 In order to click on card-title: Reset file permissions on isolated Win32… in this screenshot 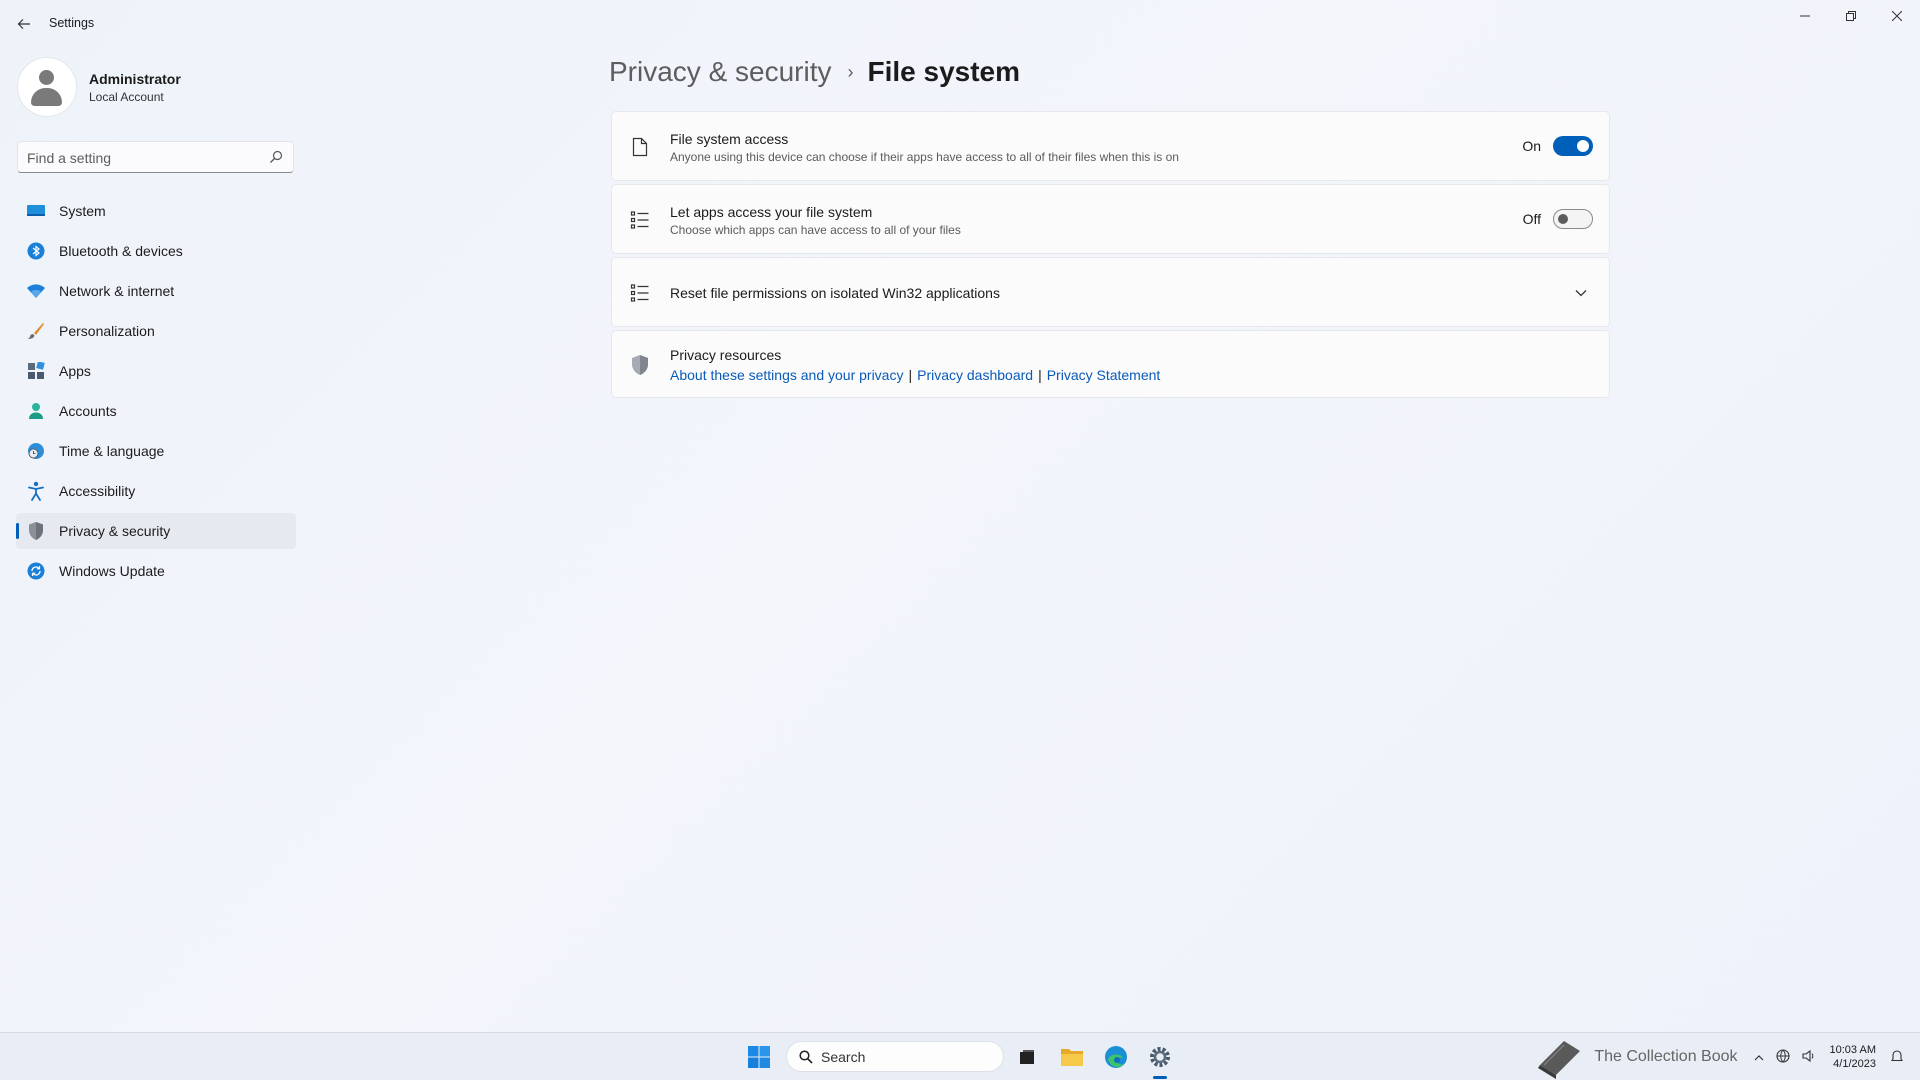, I will do `click(835, 293)`.